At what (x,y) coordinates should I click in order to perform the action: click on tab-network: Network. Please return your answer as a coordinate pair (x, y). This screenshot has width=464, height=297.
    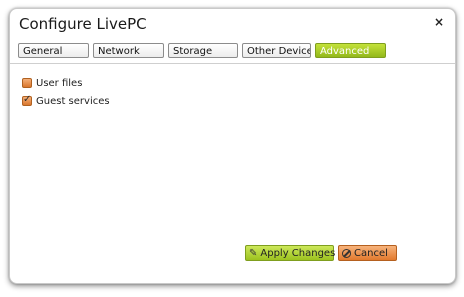
    Looking at the image, I should click on (128, 50).